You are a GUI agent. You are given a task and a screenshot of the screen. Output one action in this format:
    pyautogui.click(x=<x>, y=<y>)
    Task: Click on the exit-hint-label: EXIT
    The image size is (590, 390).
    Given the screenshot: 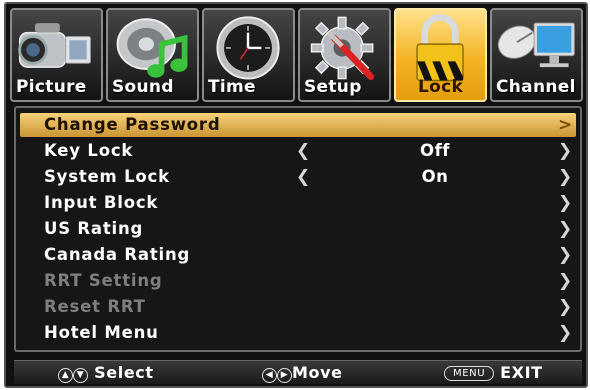 What is the action you would take?
    pyautogui.click(x=521, y=372)
    